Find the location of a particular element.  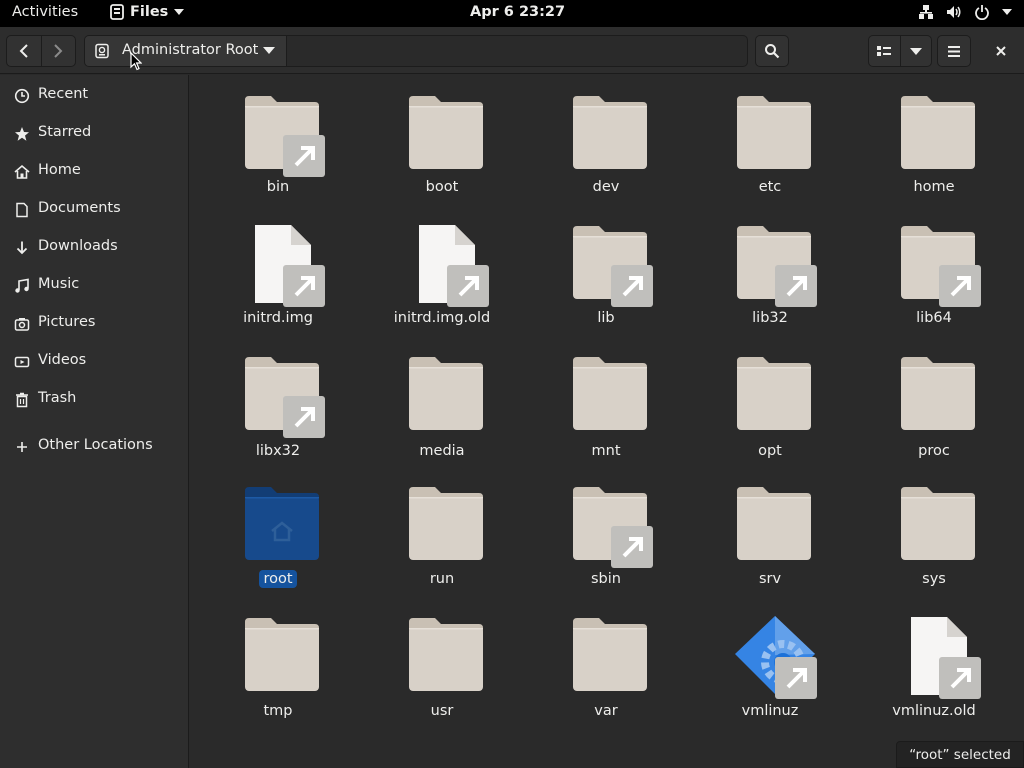

file-item-home: home is located at coordinates (934, 142).